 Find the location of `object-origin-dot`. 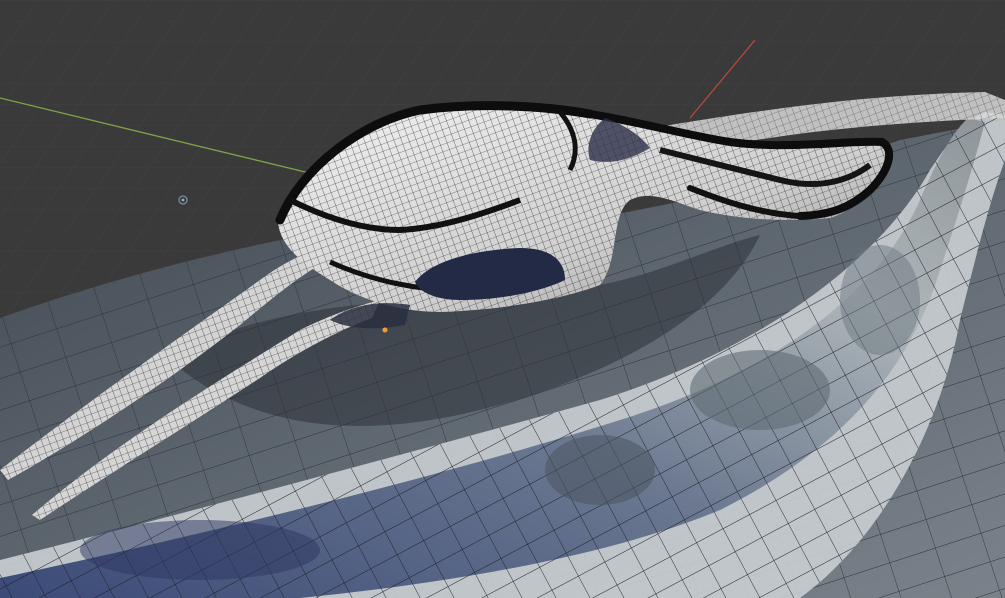

object-origin-dot is located at coordinates (385, 330).